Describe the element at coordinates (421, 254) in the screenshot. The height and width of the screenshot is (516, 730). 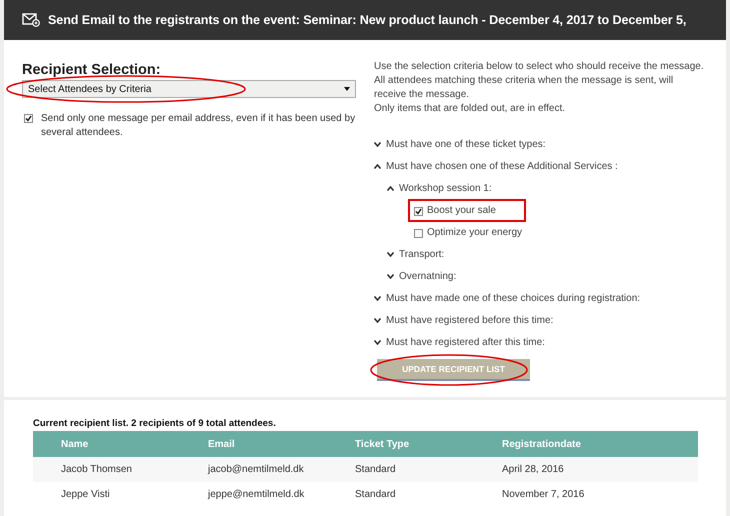
I see `criterion-label: Transport:` at that location.